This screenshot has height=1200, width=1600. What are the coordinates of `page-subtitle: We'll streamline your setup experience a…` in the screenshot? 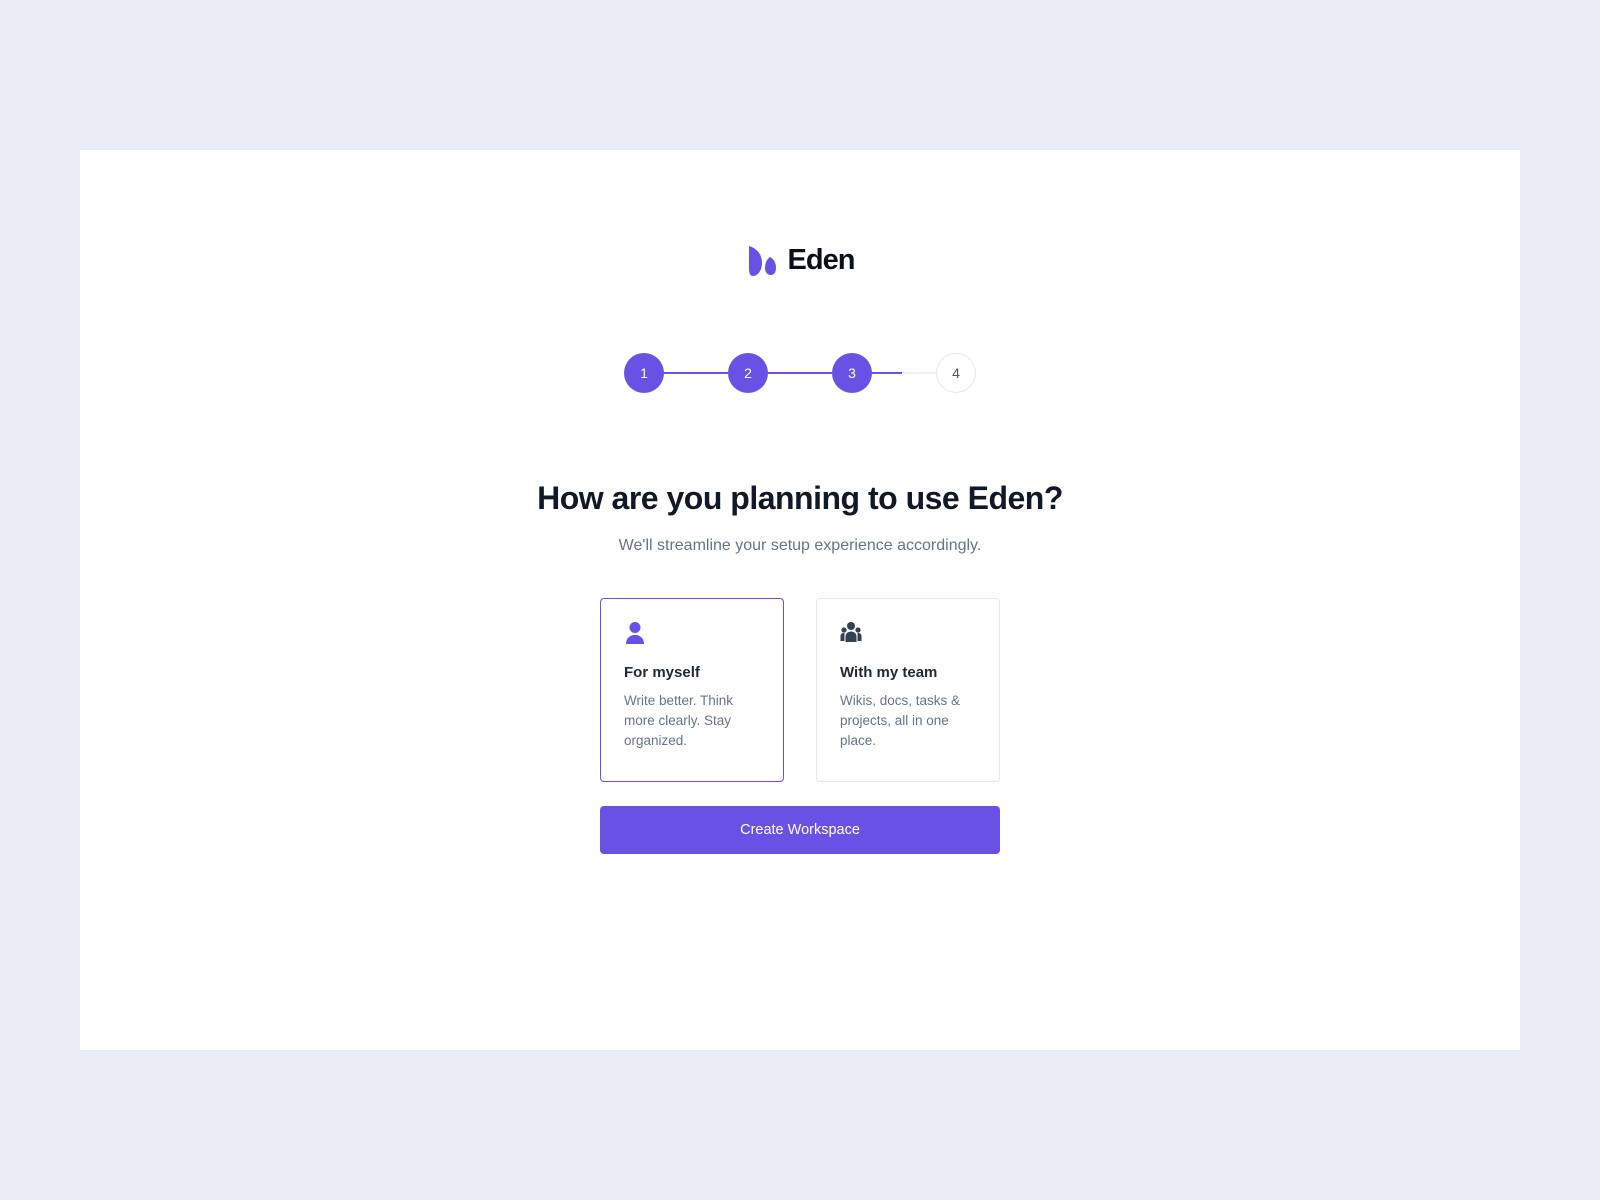 It's located at (800, 545).